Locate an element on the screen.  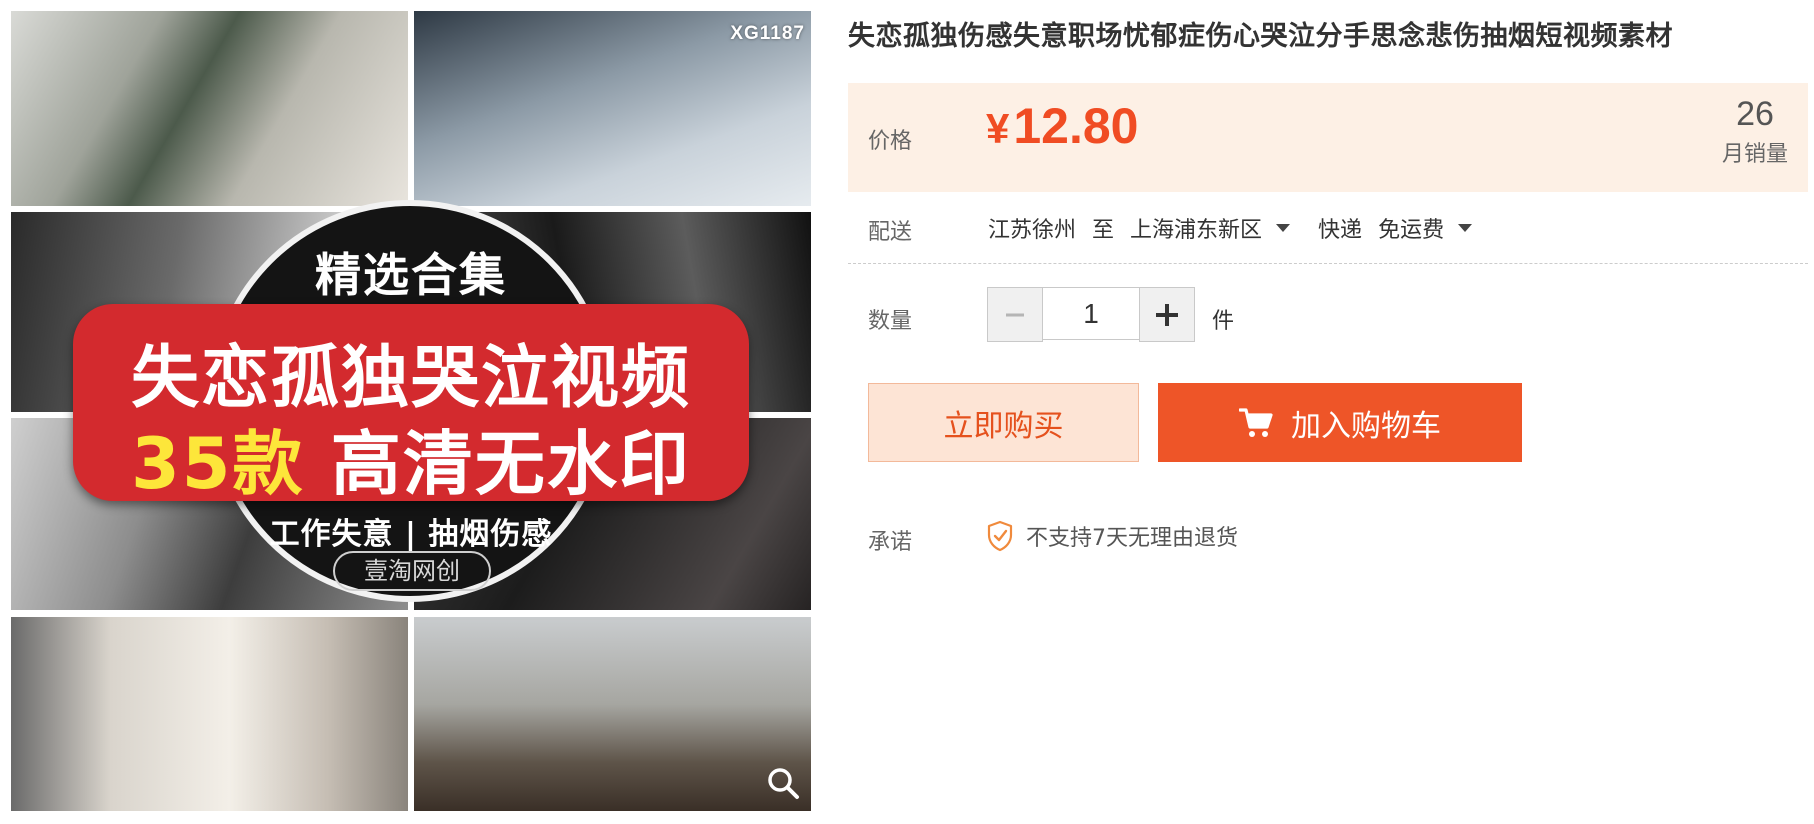
shipping-label: 配送 is located at coordinates (890, 232).